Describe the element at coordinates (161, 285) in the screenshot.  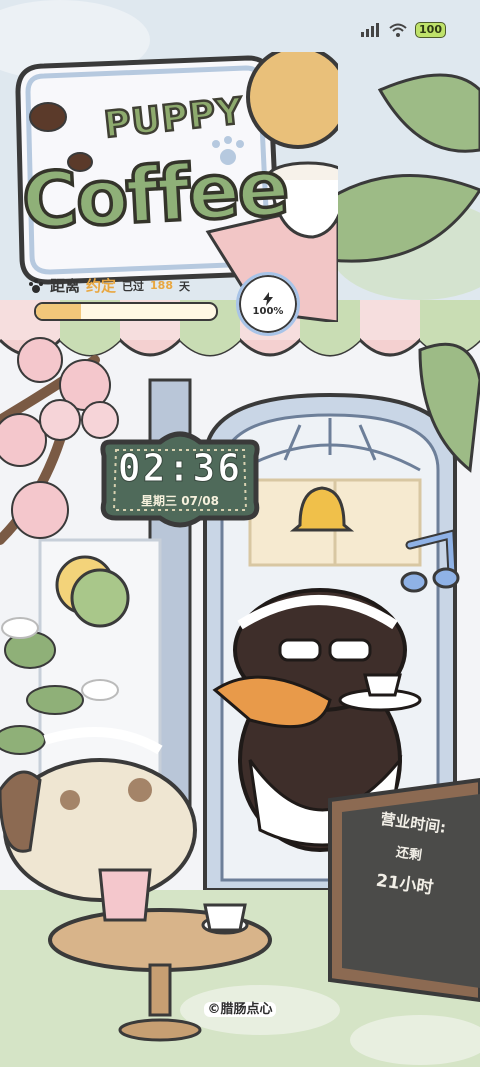
I see `countdown-number: 188` at that location.